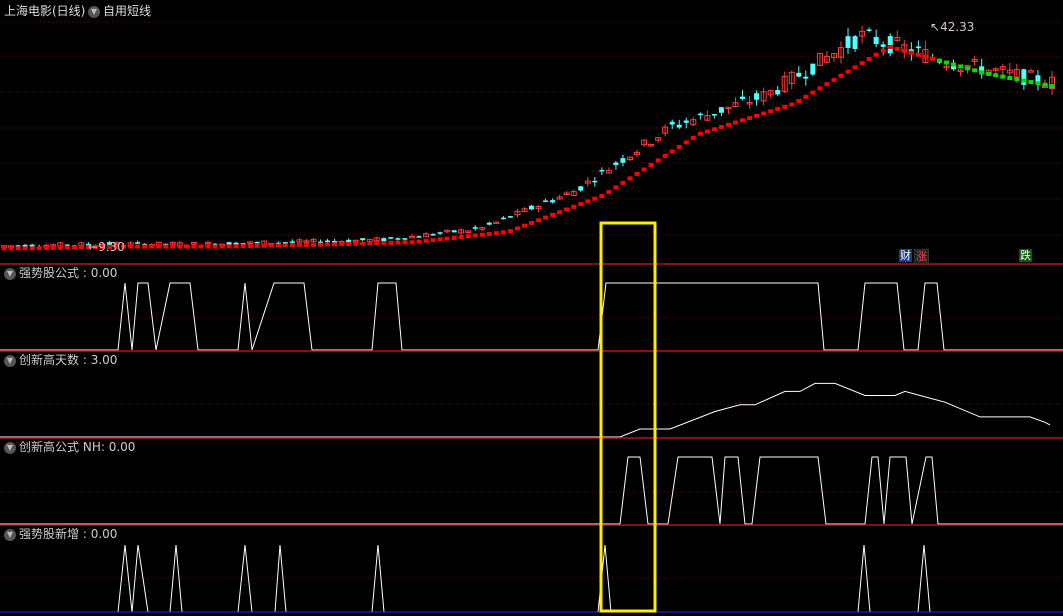 The image size is (1063, 616). Describe the element at coordinates (109, 447) in the screenshot. I see `panel-value-3: NH: 0.00` at that location.